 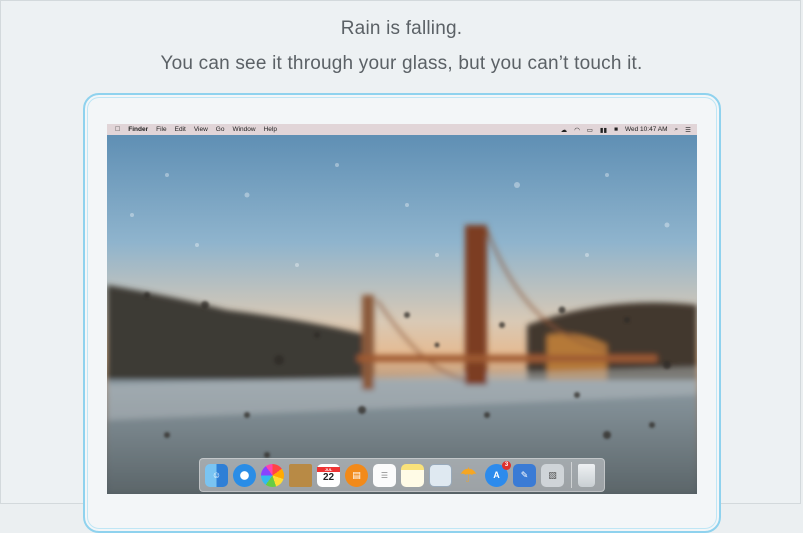 I want to click on notes-icon, so click(x=412, y=475).